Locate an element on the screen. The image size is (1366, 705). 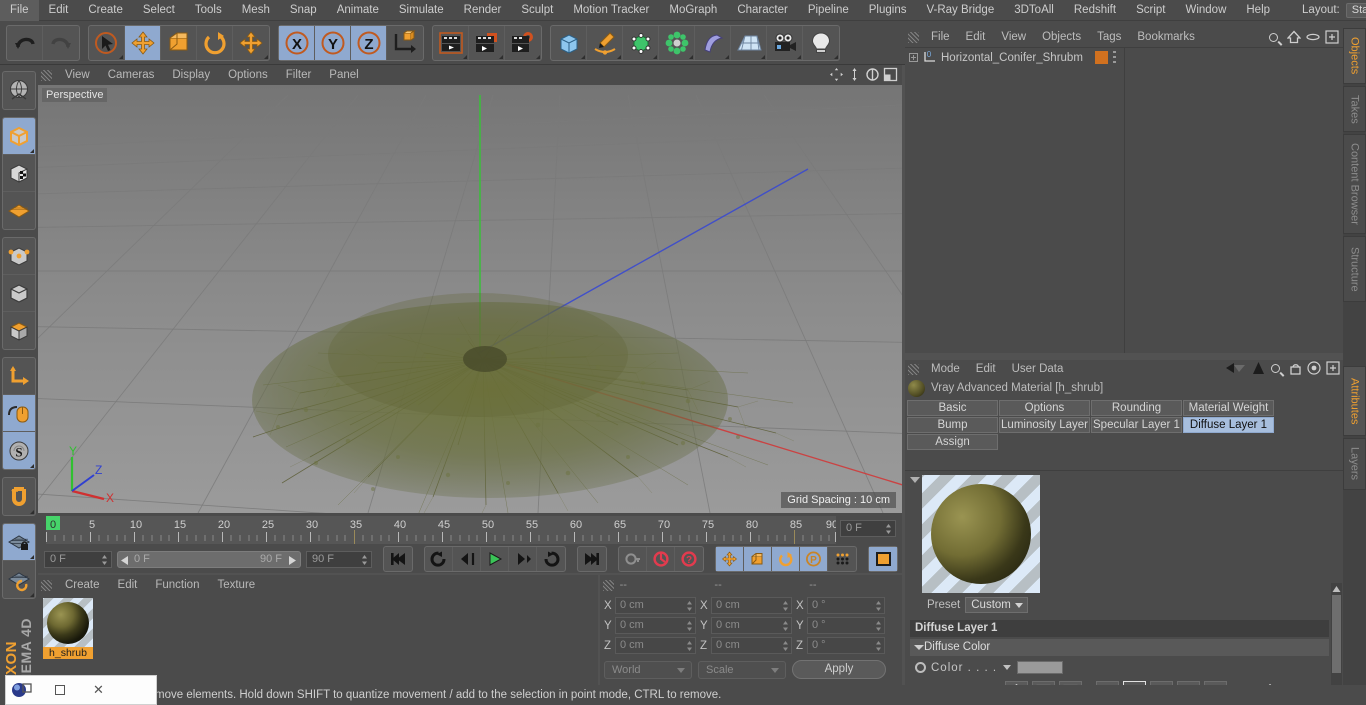
menu-item-render: Render is located at coordinates (483, 10).